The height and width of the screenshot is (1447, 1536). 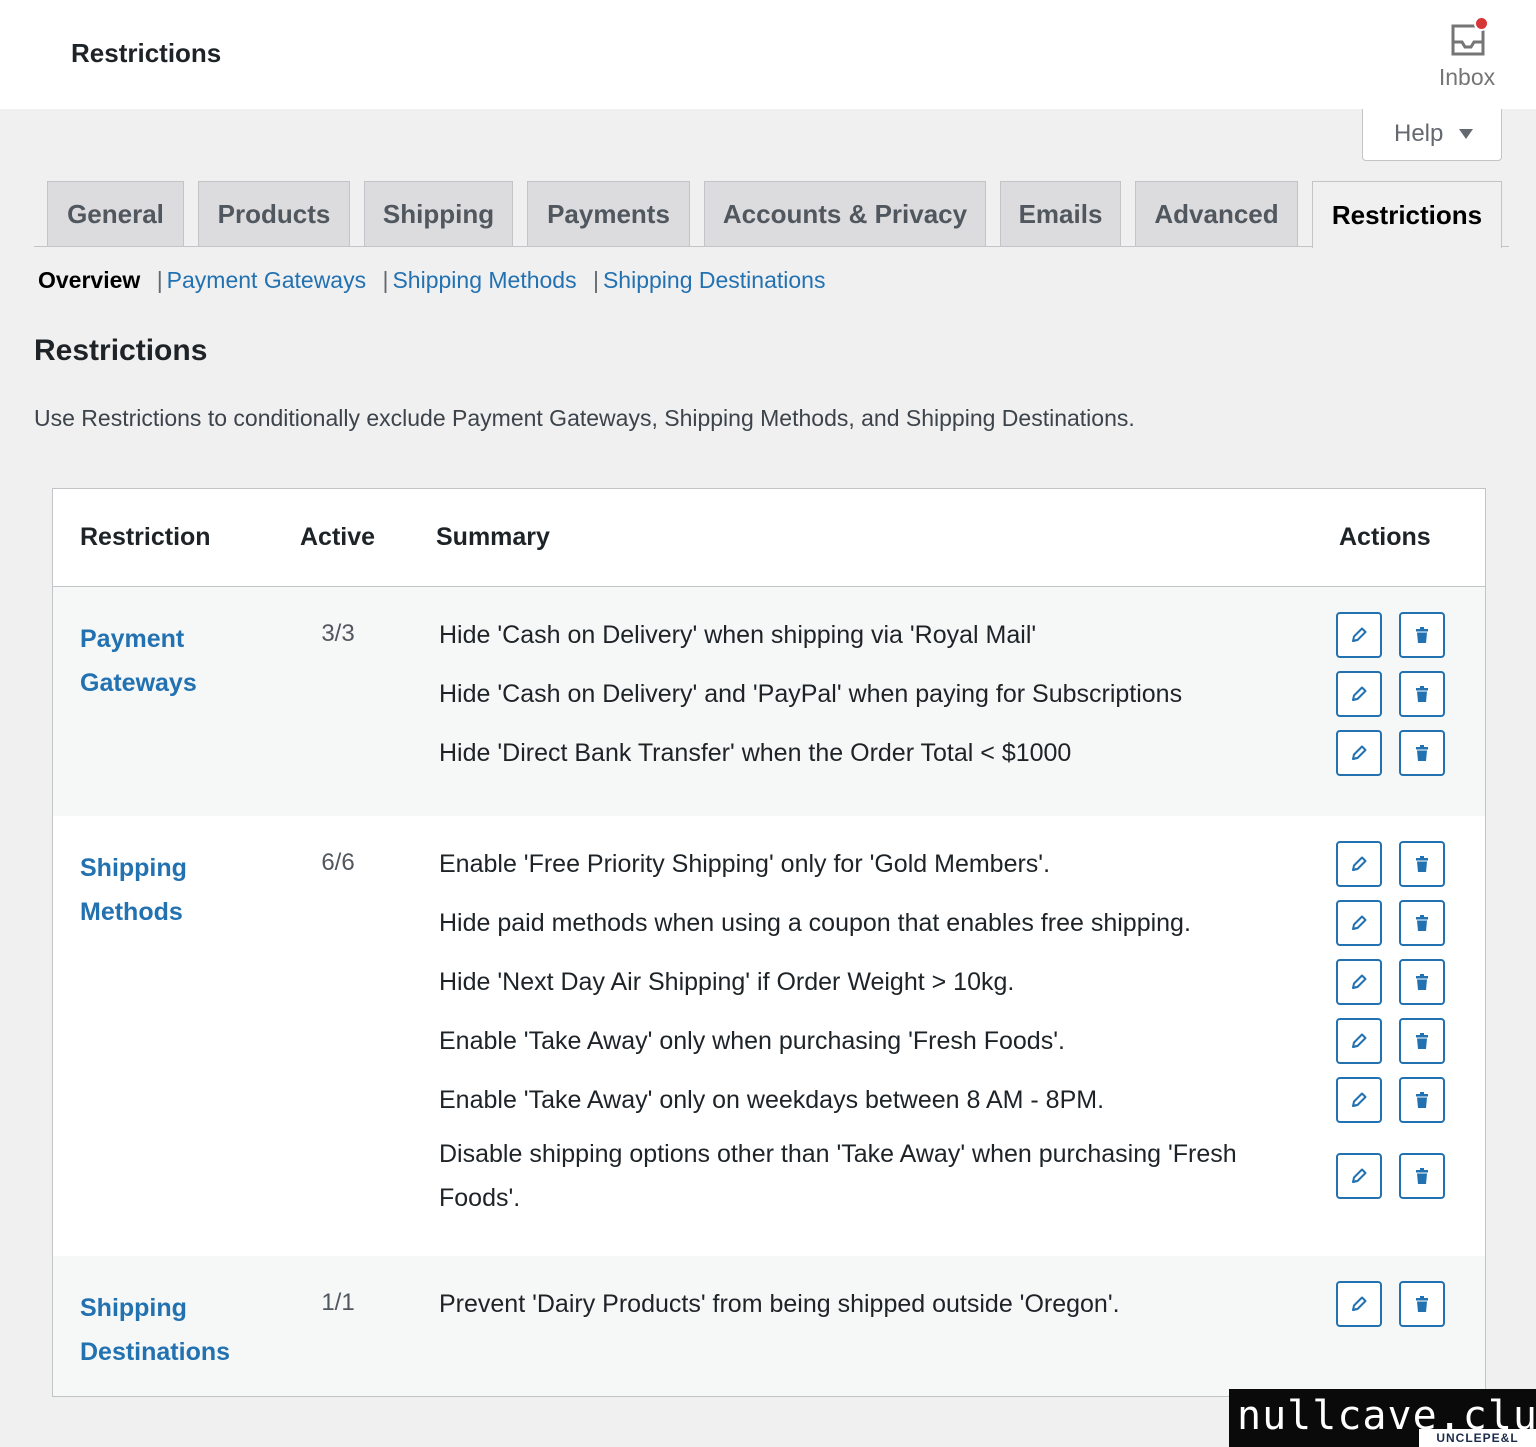 What do you see at coordinates (438, 213) in the screenshot?
I see `tab-shipping: Shipping` at bounding box center [438, 213].